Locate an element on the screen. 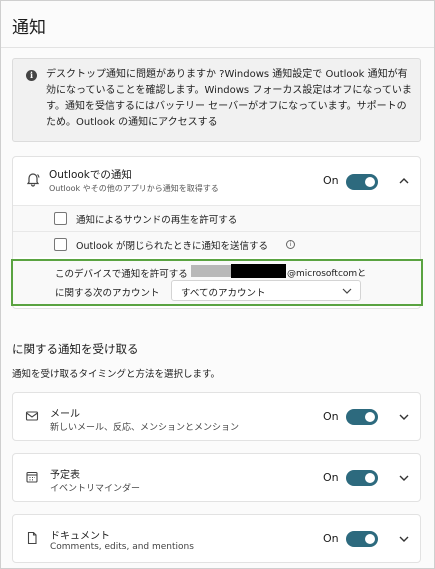 The height and width of the screenshot is (569, 435). receive-subheading: 通知を受け取るタイミングと方法を選択します。 is located at coordinates (116, 374).